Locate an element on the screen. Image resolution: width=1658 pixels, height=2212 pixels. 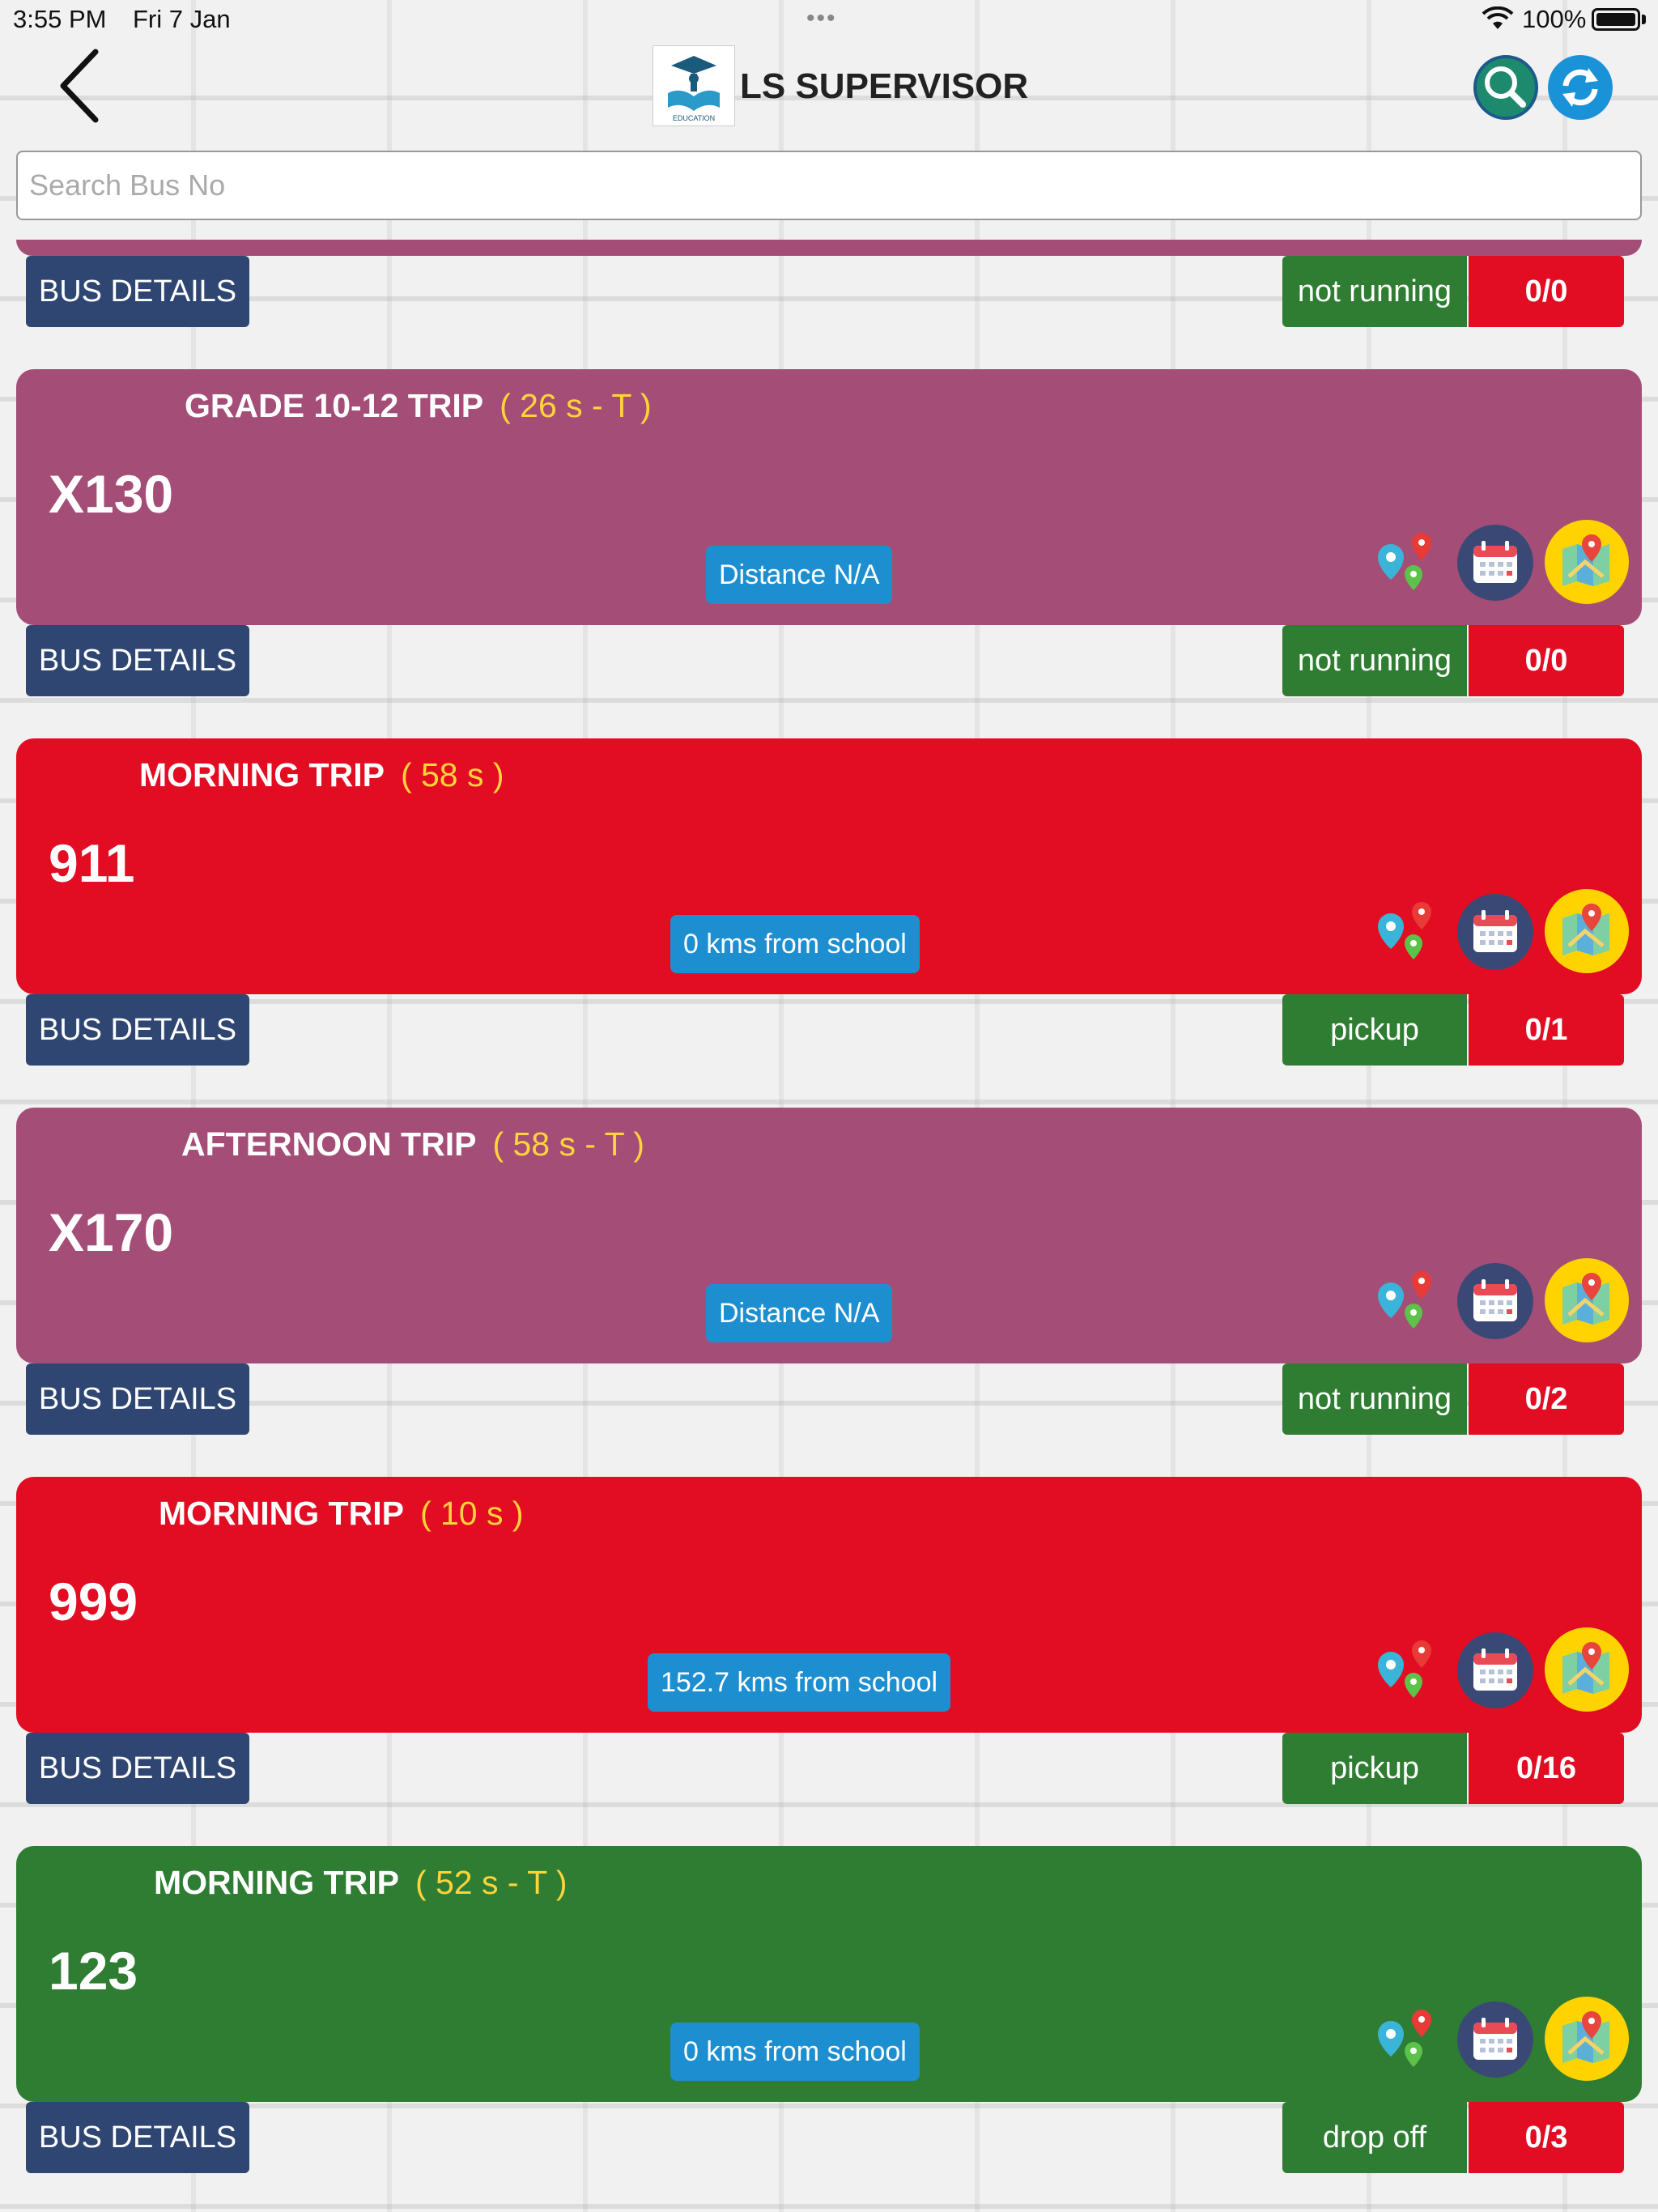
search-button is located at coordinates (1505, 87).